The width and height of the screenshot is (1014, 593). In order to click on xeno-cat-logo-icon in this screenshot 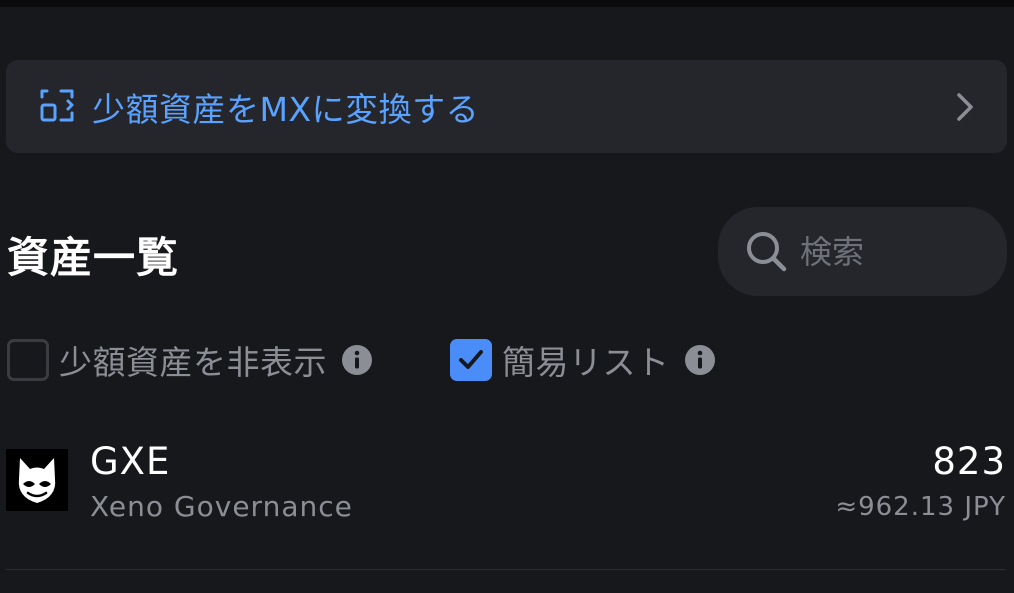, I will do `click(37, 480)`.